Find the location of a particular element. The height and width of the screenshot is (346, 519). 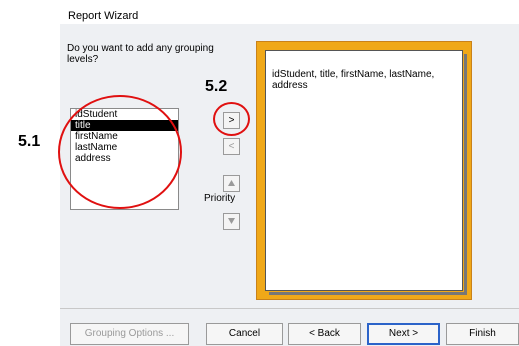

next-button: Next > is located at coordinates (403, 334).